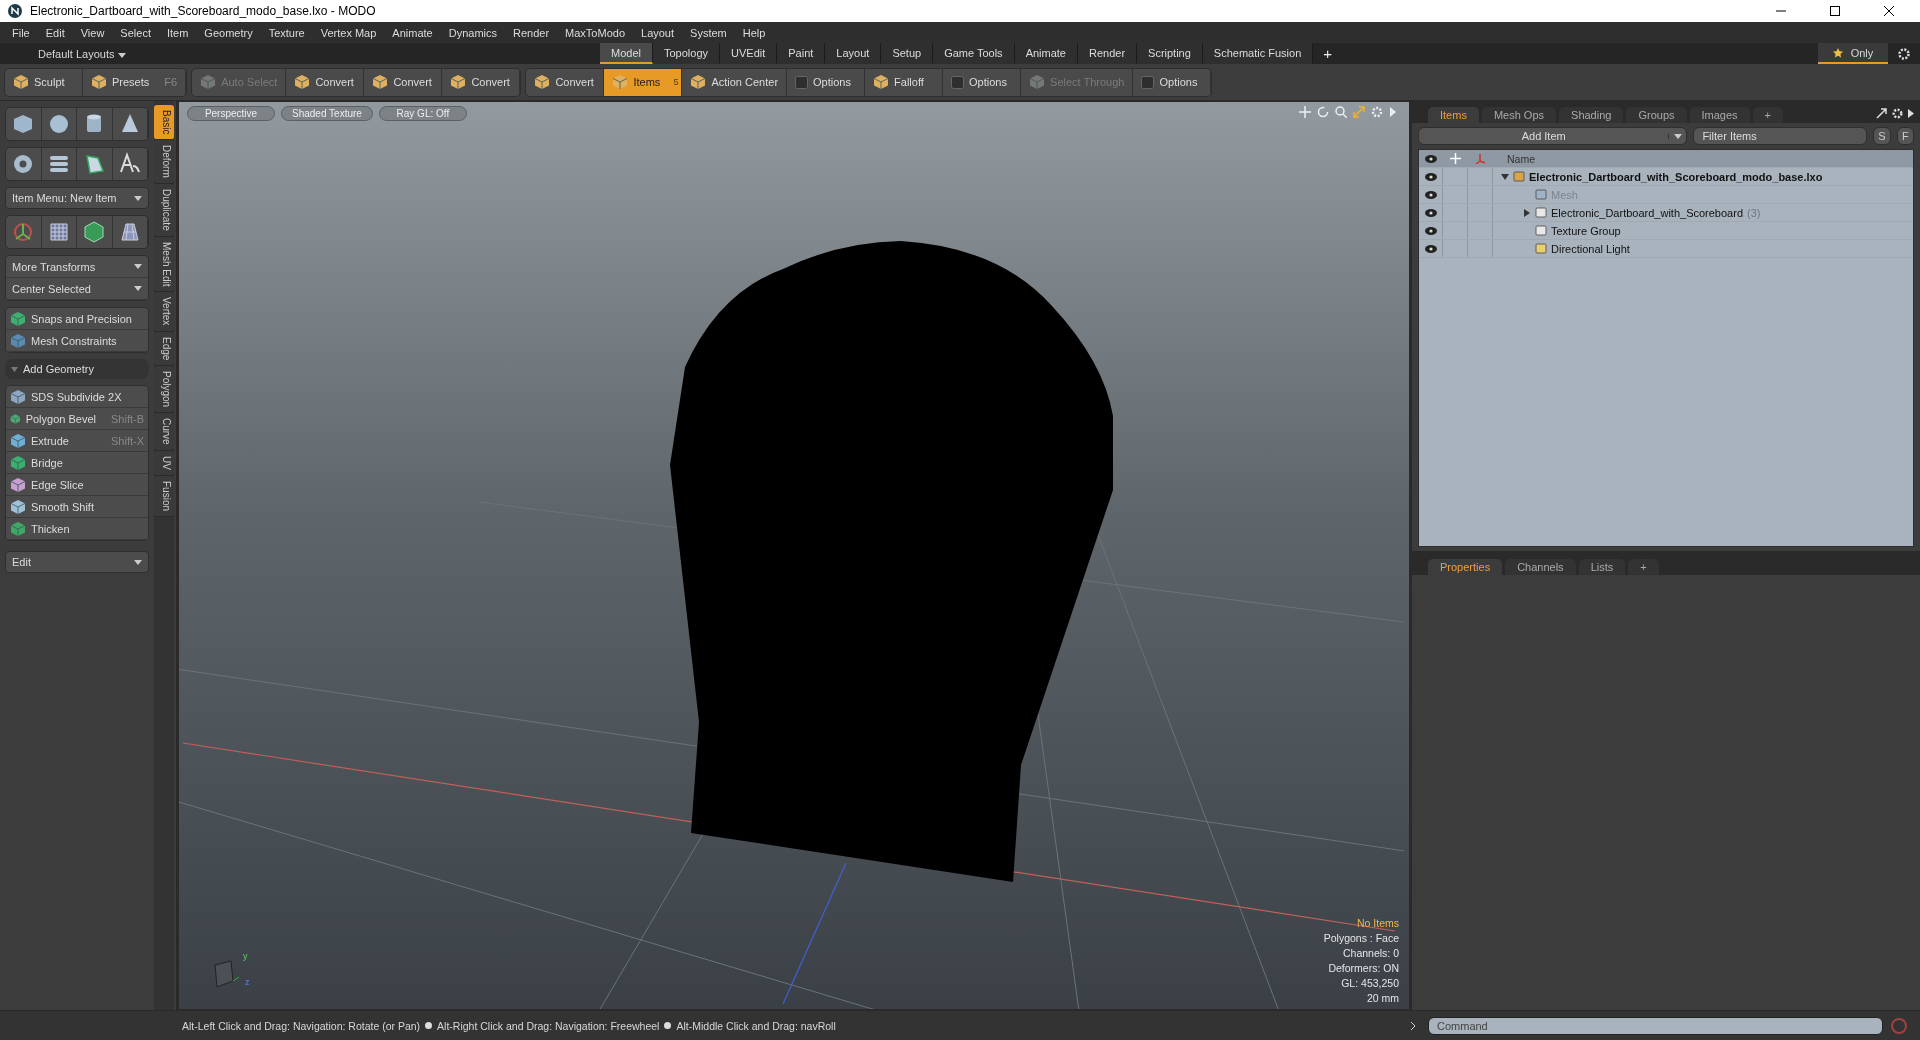 The width and height of the screenshot is (1920, 1040). I want to click on layout-tab: Topology, so click(686, 53).